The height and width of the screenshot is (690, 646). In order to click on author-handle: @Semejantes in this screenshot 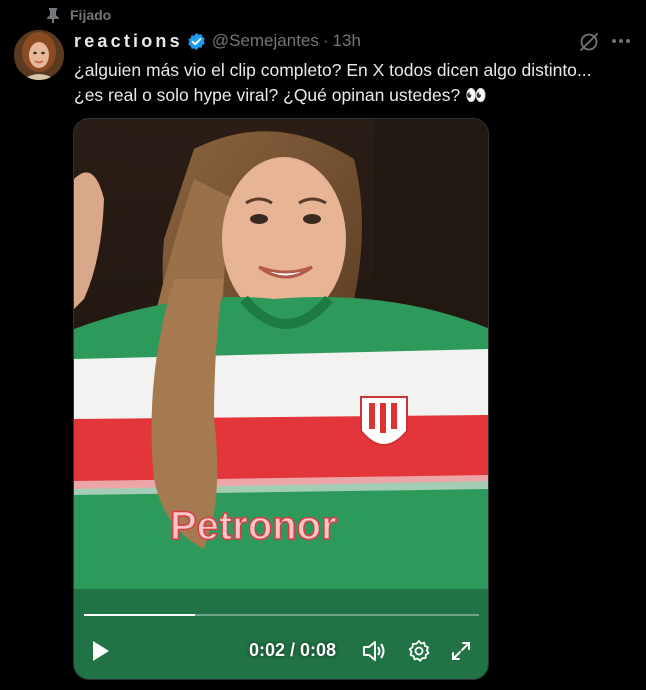, I will do `click(265, 41)`.